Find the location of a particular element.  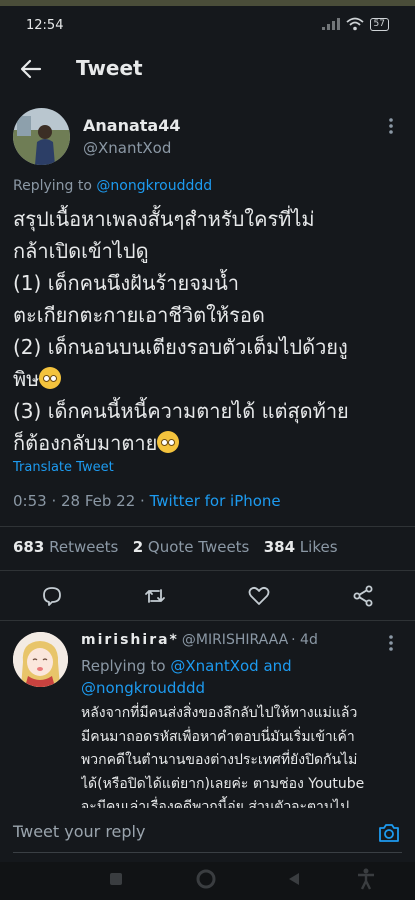

replying-to-link: @XnantXod is located at coordinates (214, 666).